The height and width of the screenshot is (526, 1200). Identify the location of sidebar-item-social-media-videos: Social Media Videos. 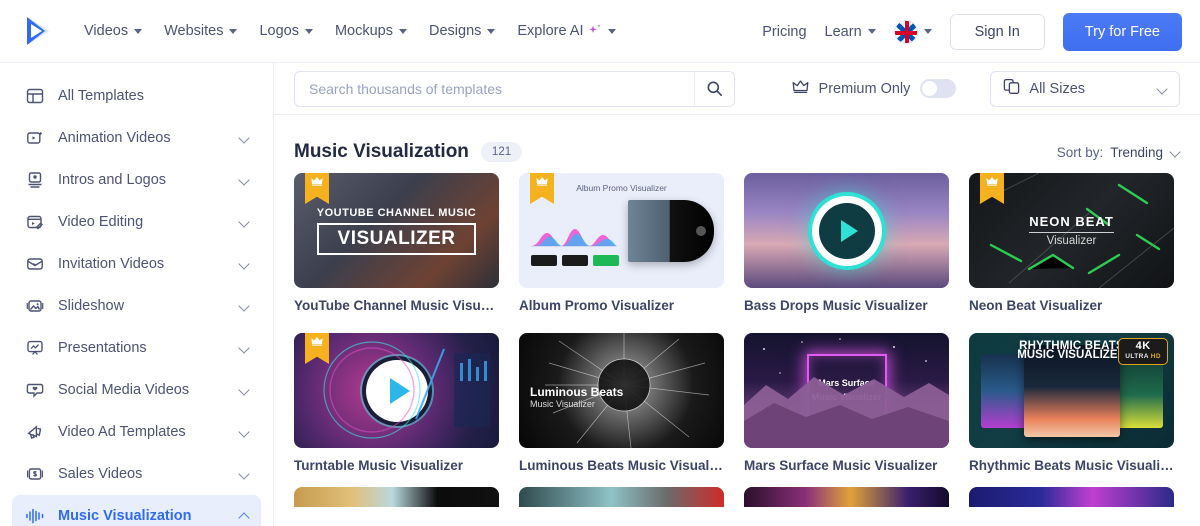
(136, 390).